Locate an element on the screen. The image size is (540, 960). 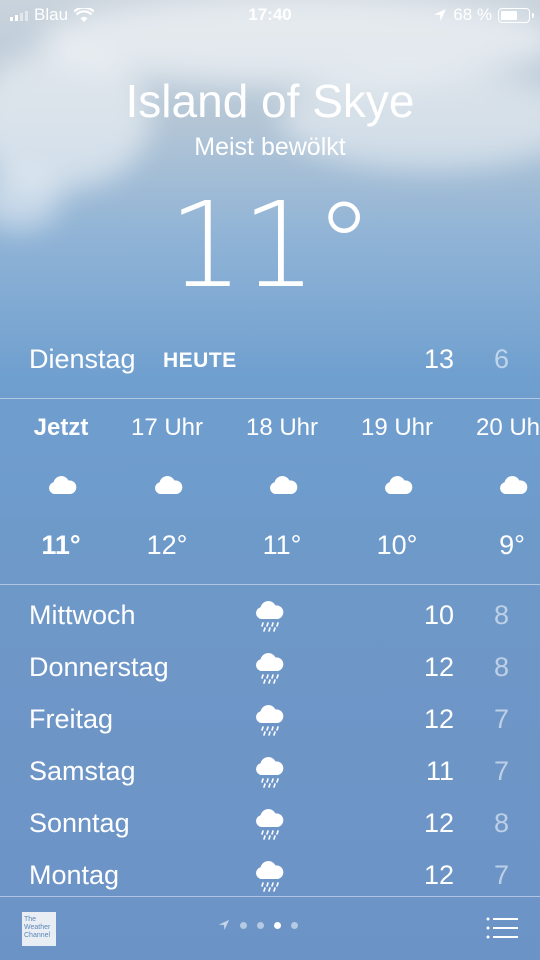
hour-temp: 9° is located at coordinates (512, 545).